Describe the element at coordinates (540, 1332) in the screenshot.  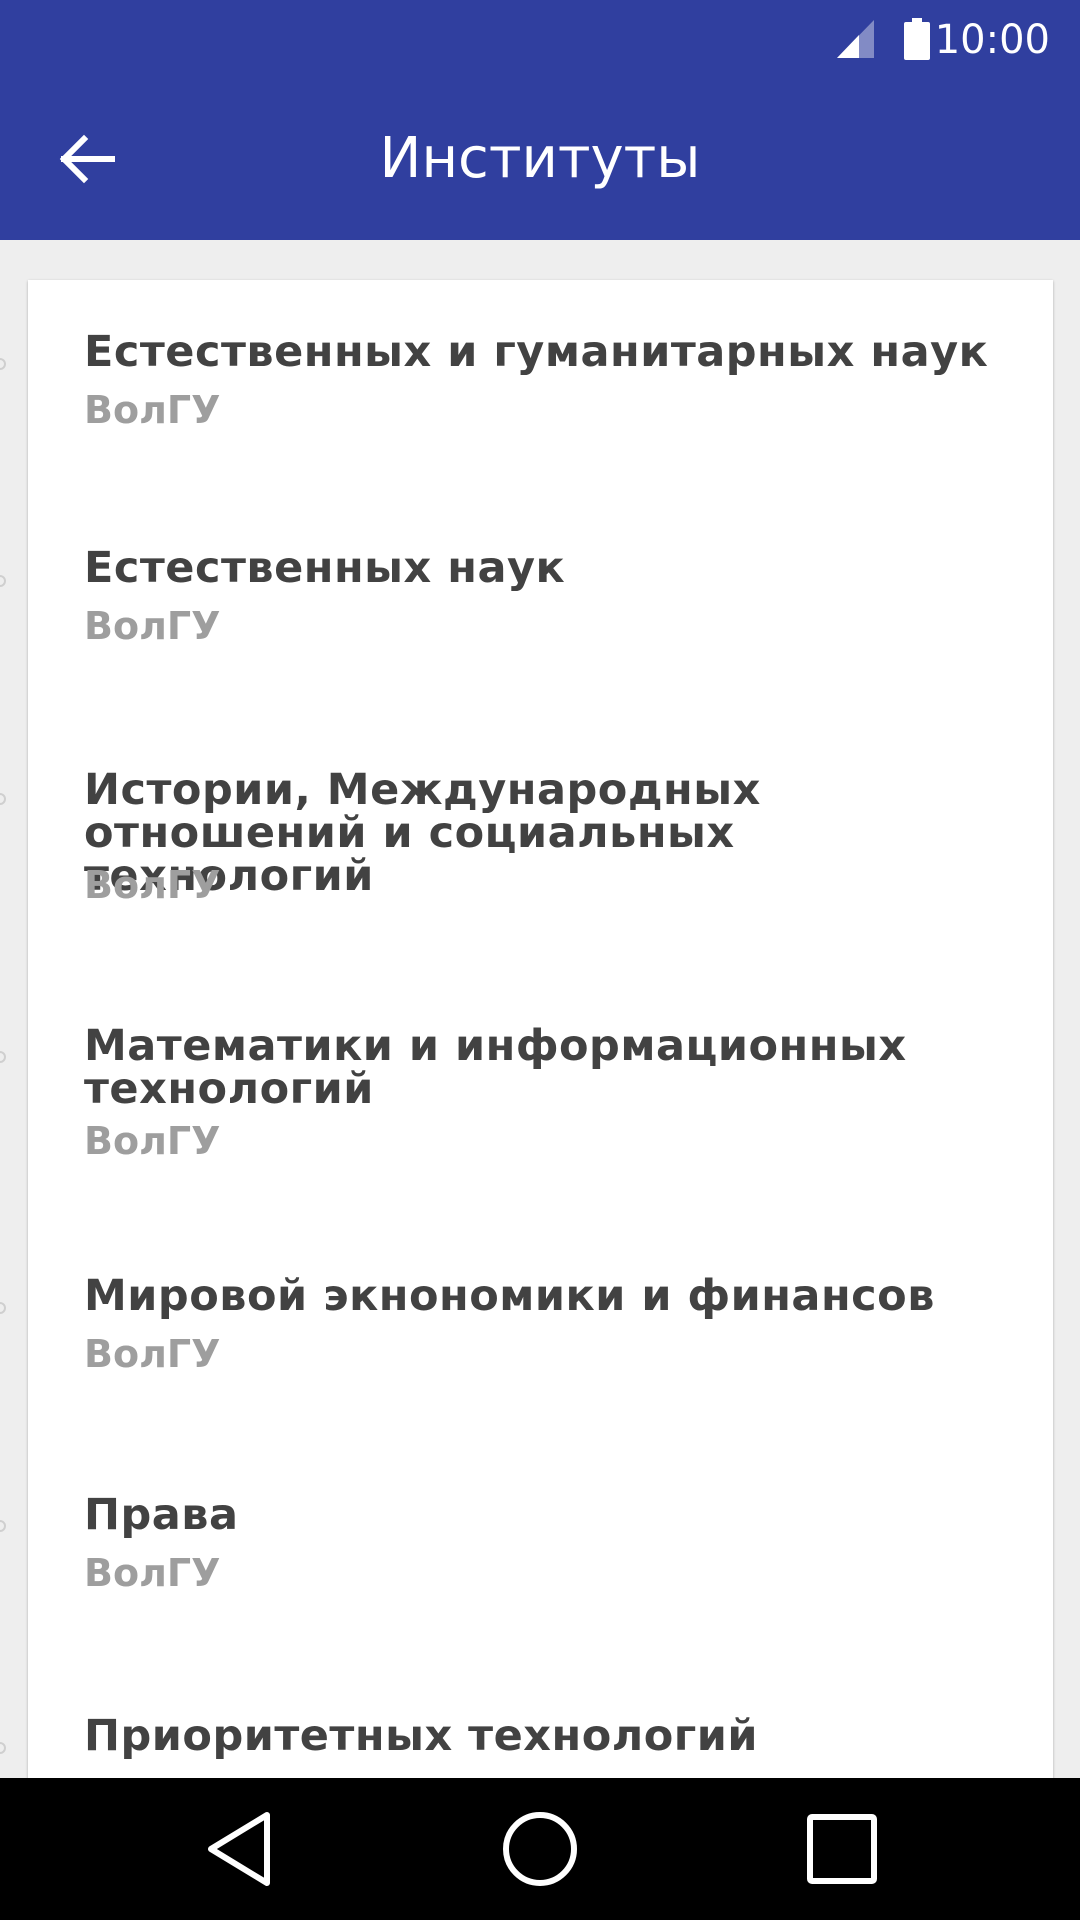
I see `list-item: Мировой экнономики и финансов ВолГУ` at that location.